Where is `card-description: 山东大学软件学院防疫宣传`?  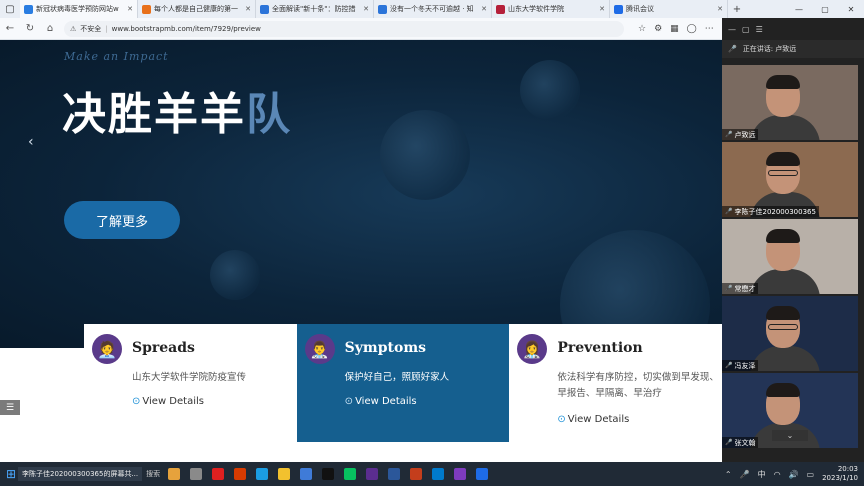
card-description: 山东大学软件学院防疫宣传 is located at coordinates (189, 377).